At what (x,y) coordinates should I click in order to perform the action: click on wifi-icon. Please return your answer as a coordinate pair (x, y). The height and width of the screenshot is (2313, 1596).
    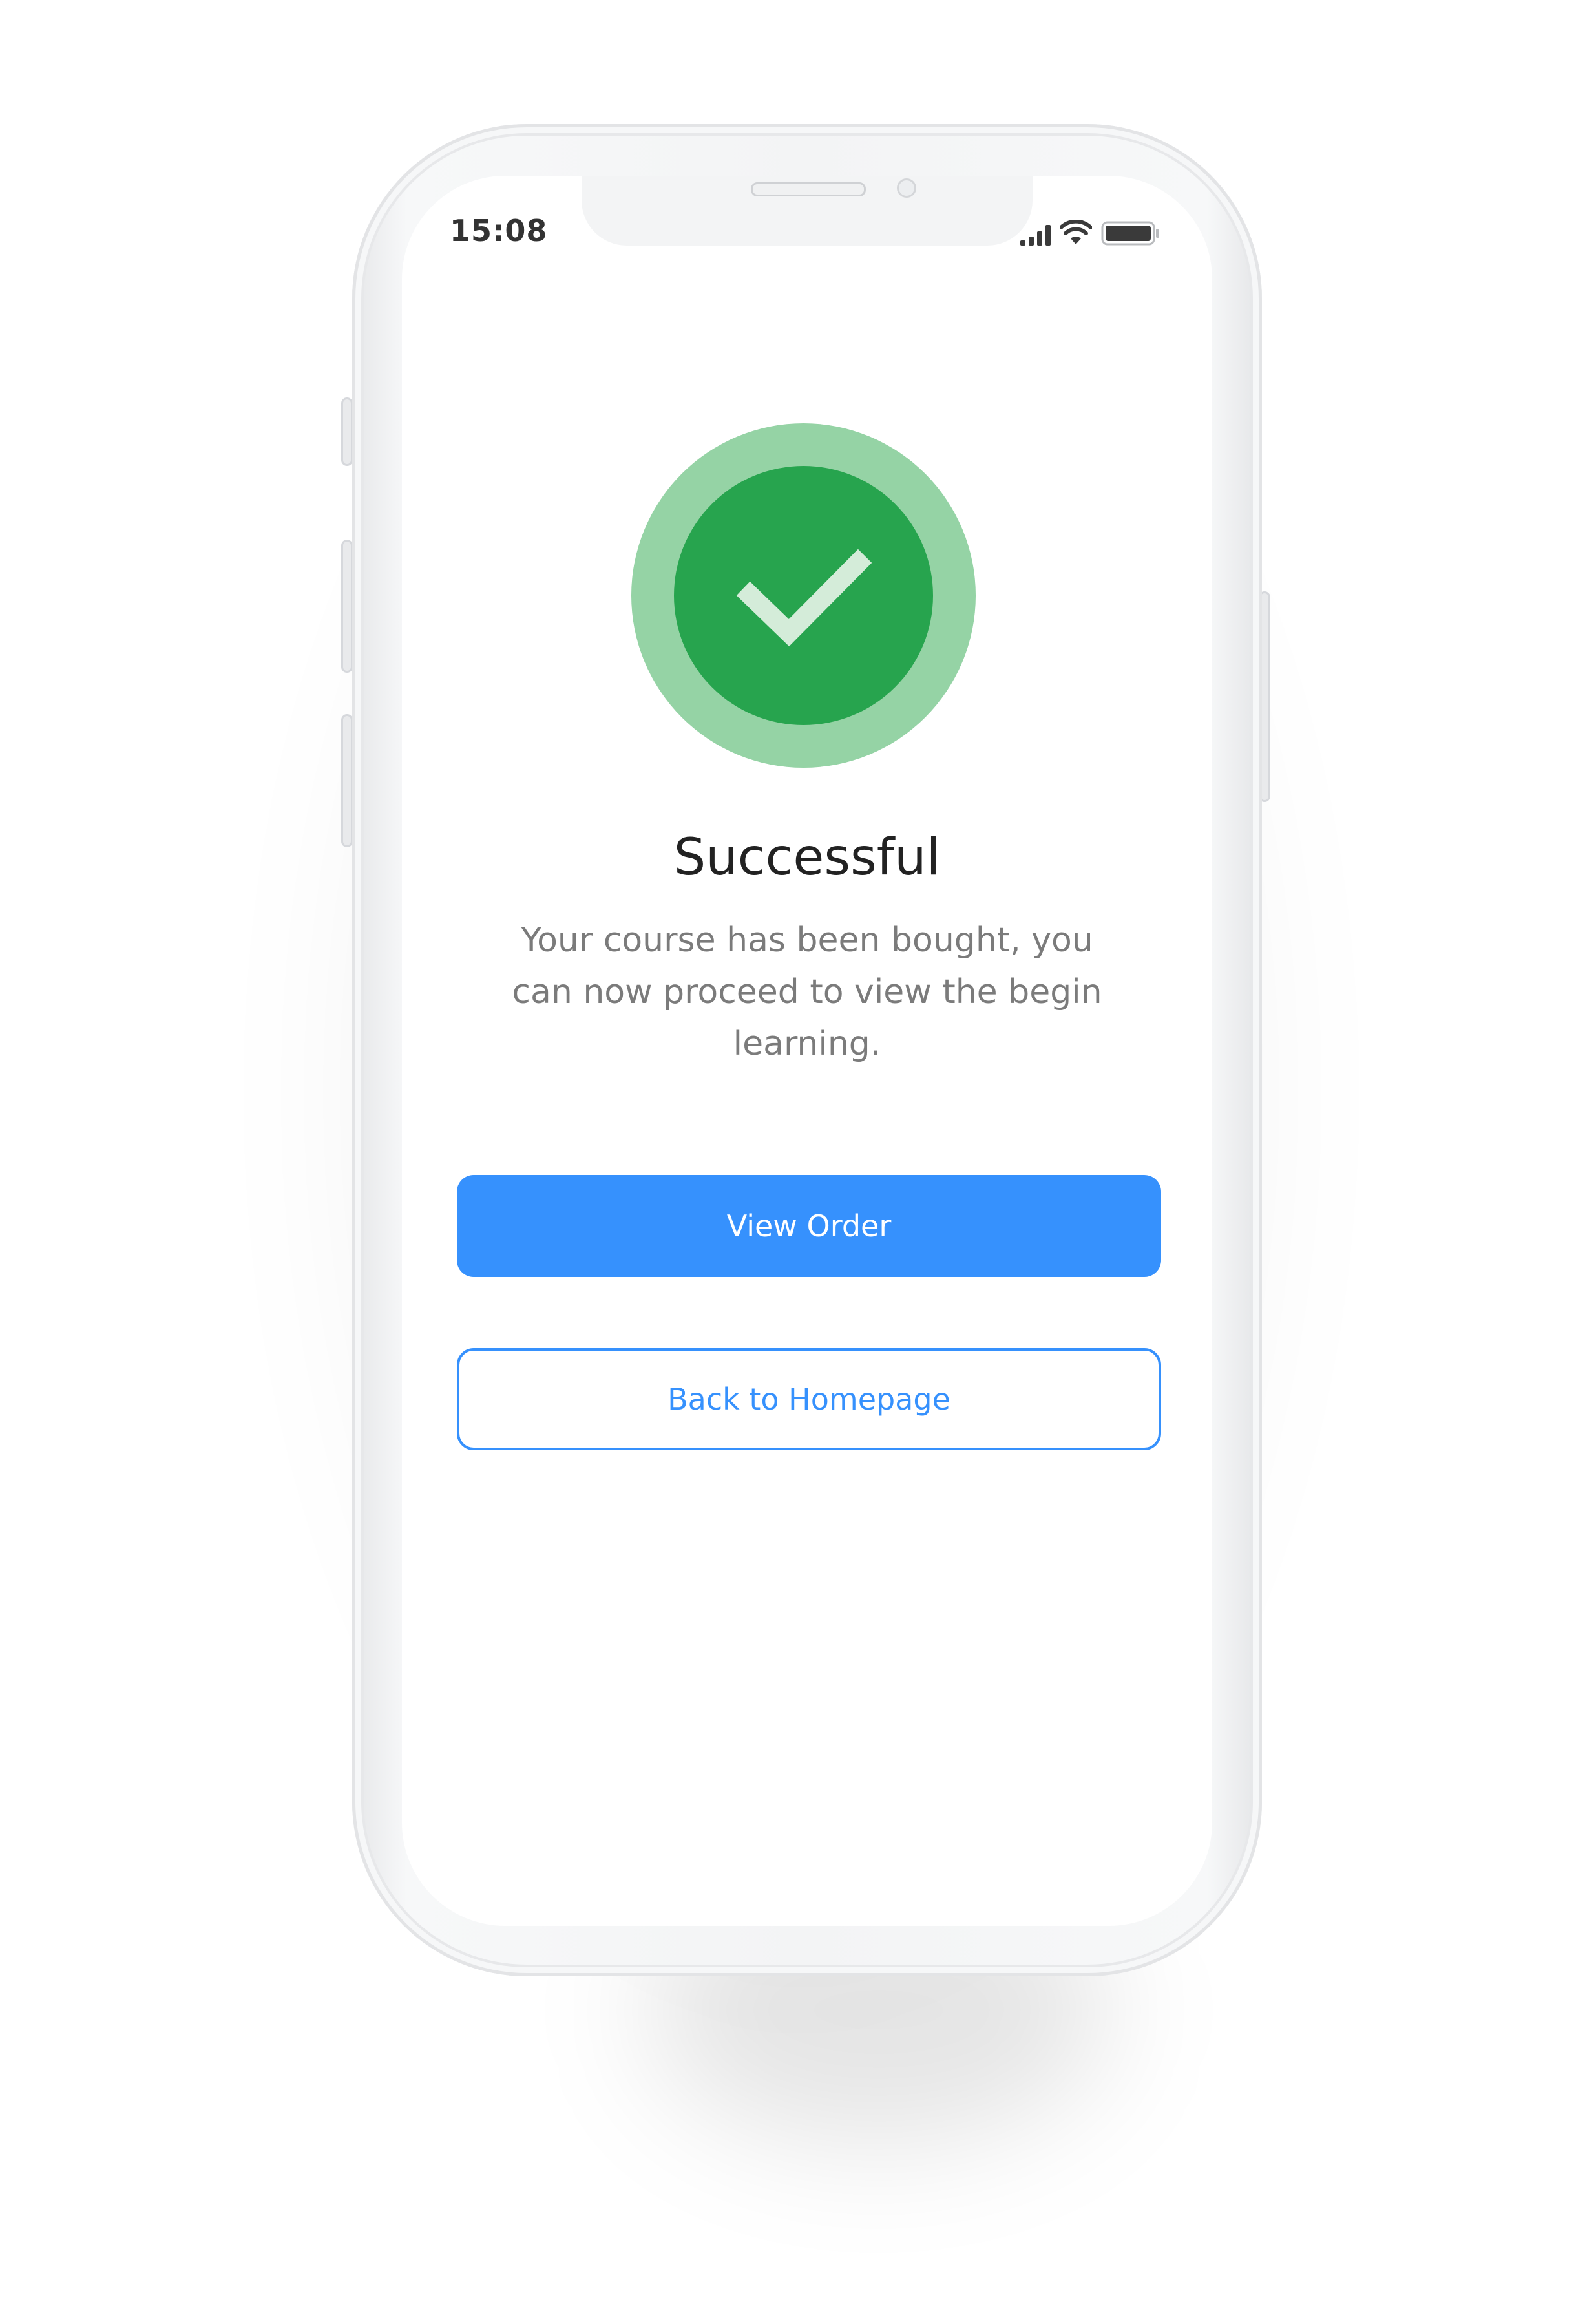
    Looking at the image, I should click on (1076, 232).